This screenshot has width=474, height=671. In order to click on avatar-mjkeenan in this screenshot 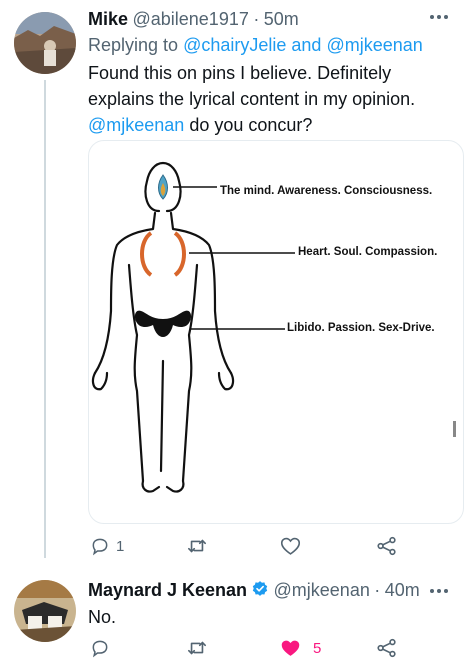, I will do `click(45, 611)`.